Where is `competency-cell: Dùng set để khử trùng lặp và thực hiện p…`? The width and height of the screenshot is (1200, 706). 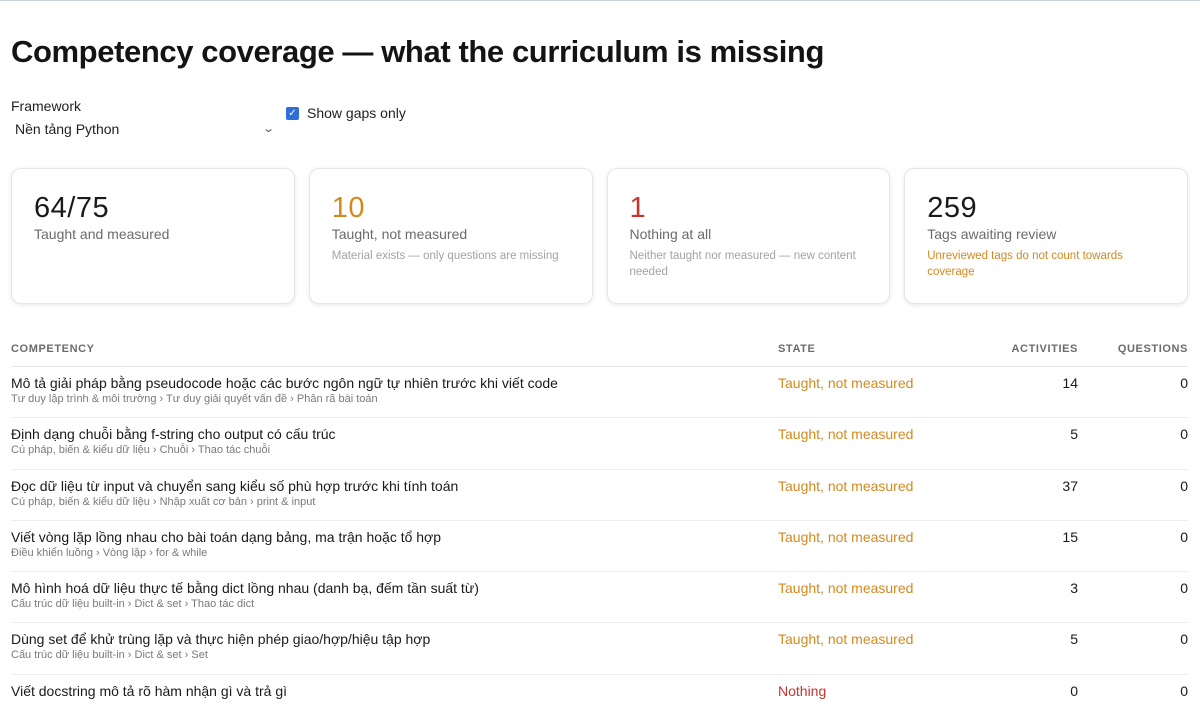 competency-cell: Dùng set để khử trùng lặp và thực hiện p… is located at coordinates (394, 652).